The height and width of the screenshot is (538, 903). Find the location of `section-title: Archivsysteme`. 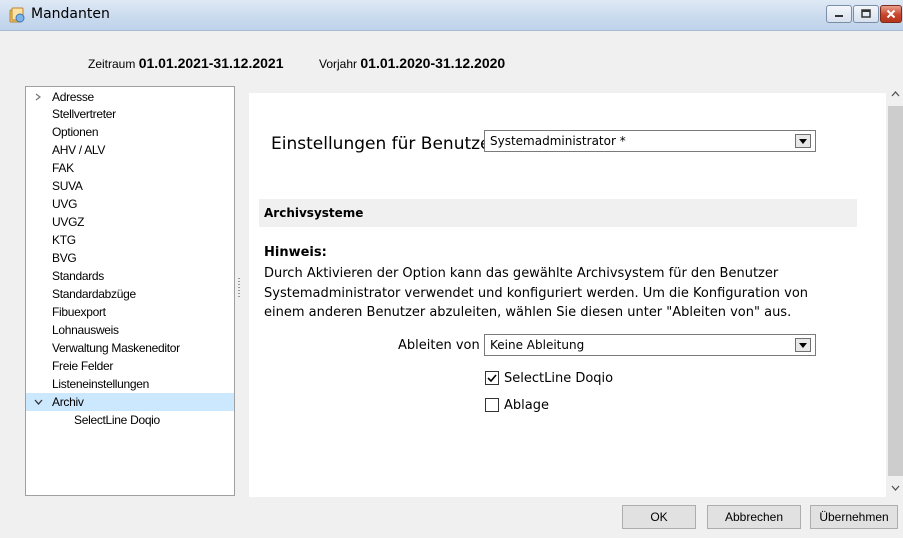

section-title: Archivsysteme is located at coordinates (314, 213).